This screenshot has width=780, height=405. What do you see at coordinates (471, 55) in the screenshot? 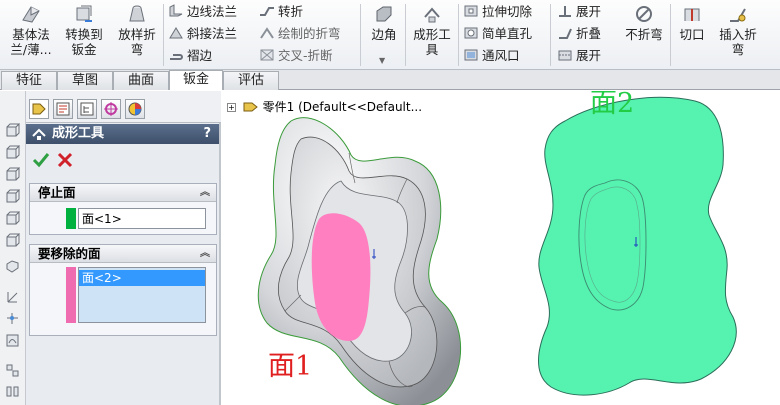
I see `vent-icon` at bounding box center [471, 55].